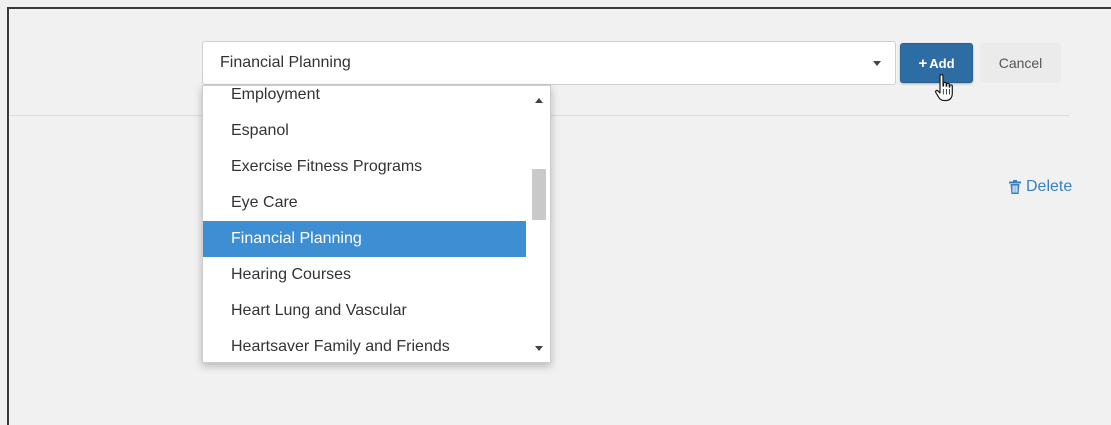  Describe the element at coordinates (364, 203) in the screenshot. I see `dropdown-option: Eye Care` at that location.